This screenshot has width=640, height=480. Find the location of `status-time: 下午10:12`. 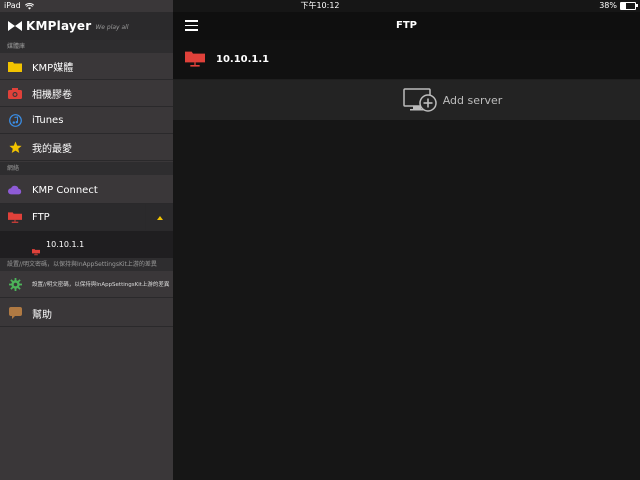

status-time: 下午10:12 is located at coordinates (320, 5).